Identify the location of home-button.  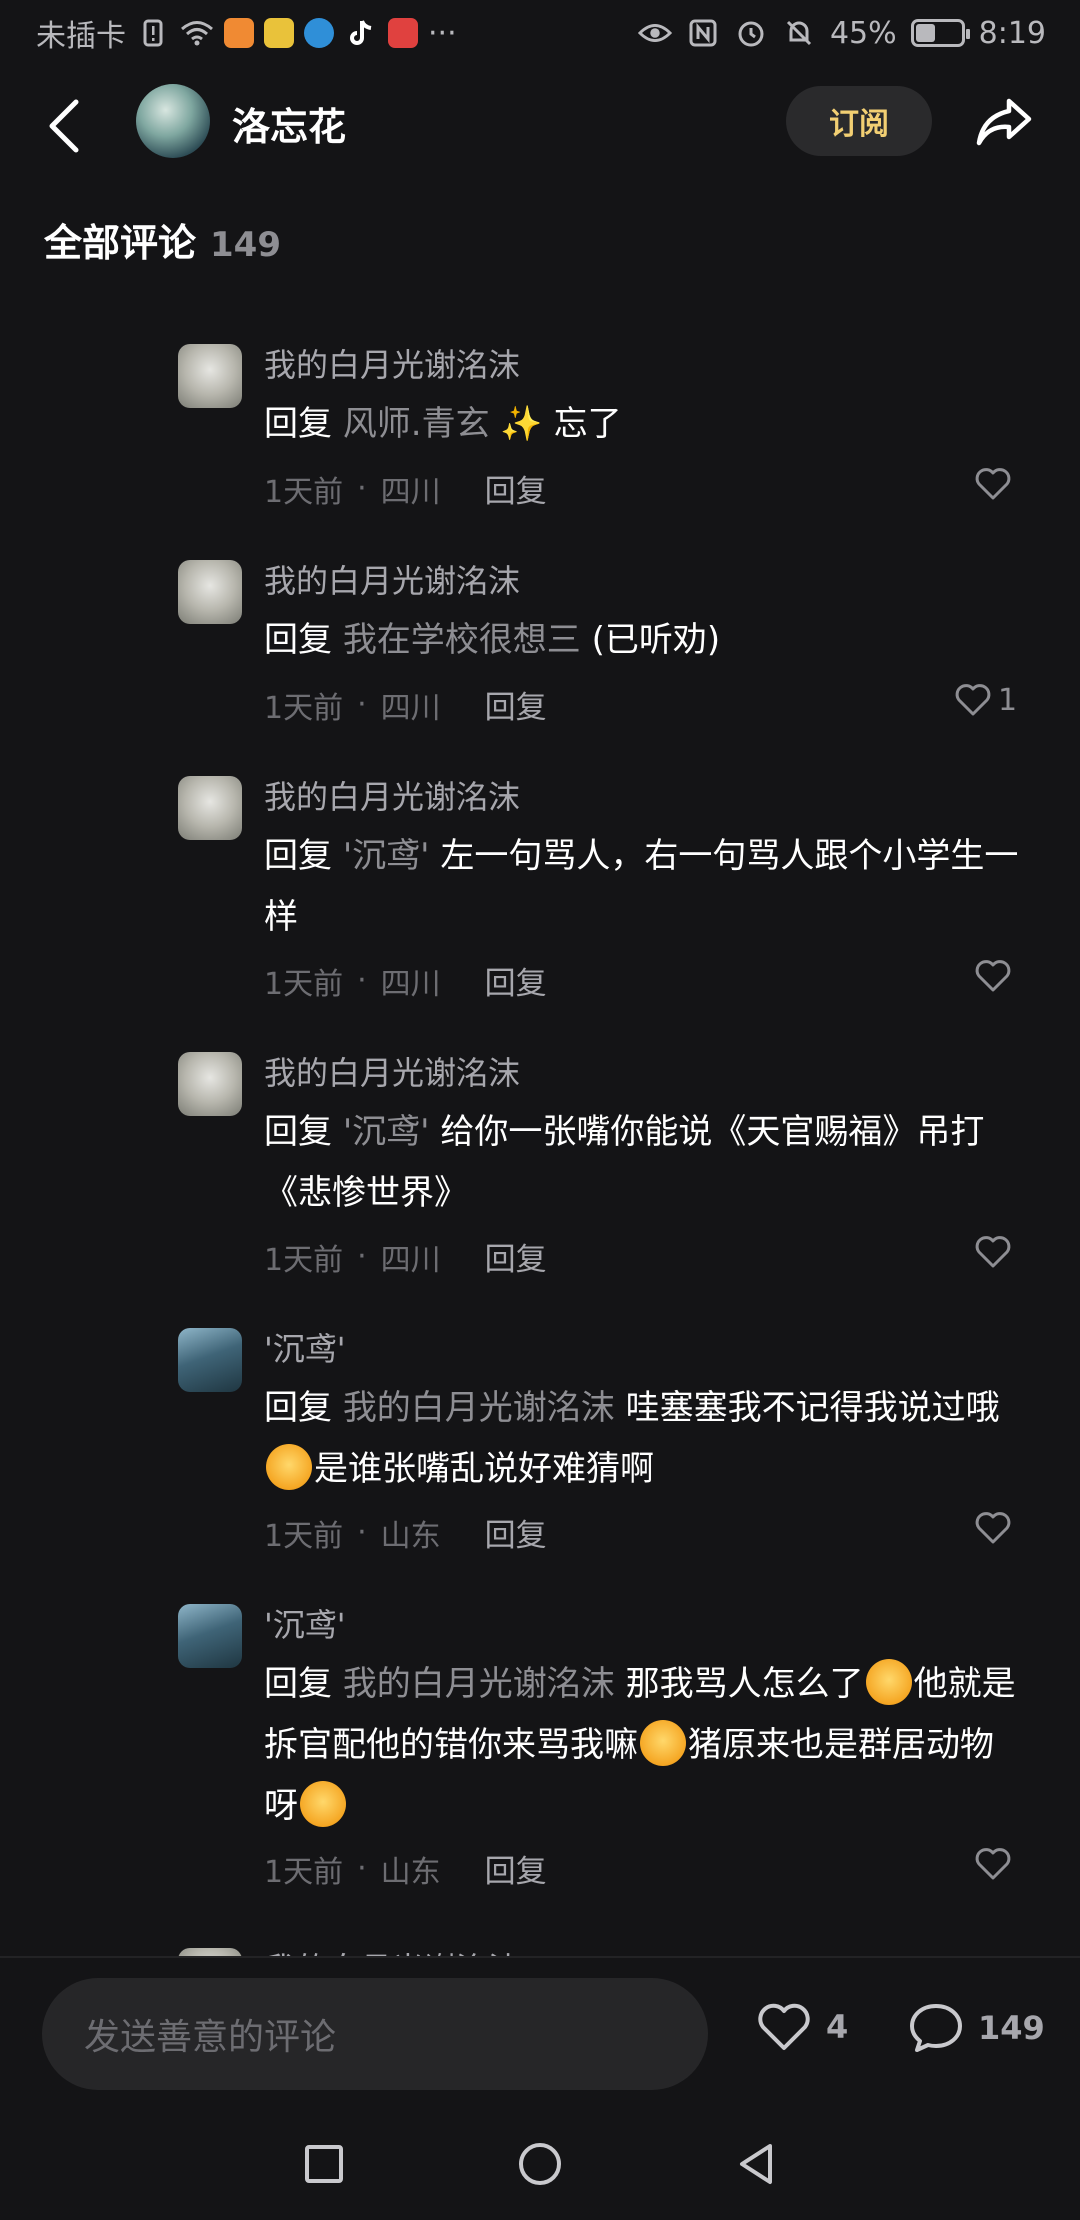
(540, 2164).